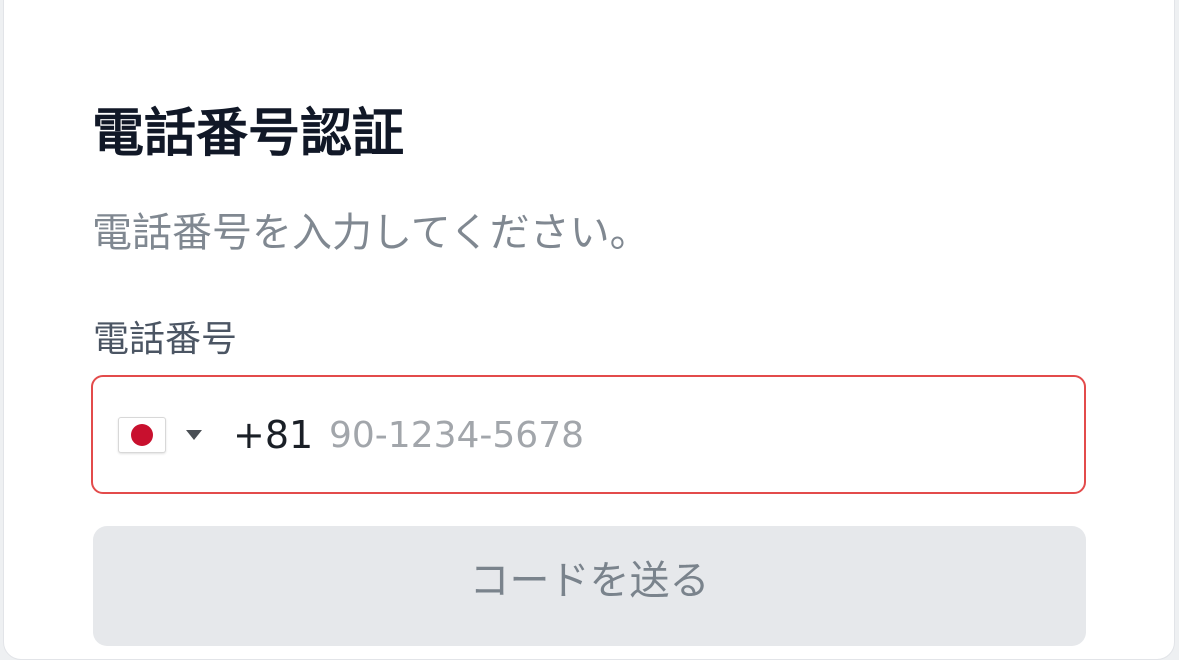 The image size is (1179, 660). What do you see at coordinates (371, 233) in the screenshot?
I see `page-subtitle: 電話番号を入力してください。` at bounding box center [371, 233].